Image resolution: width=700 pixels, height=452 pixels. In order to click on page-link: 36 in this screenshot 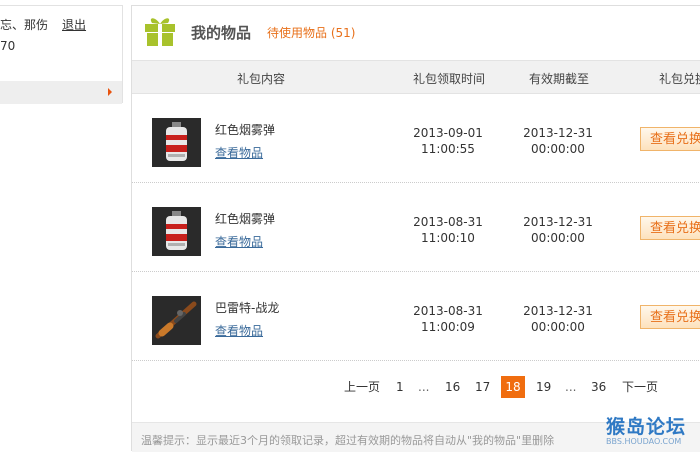, I will do `click(598, 387)`.